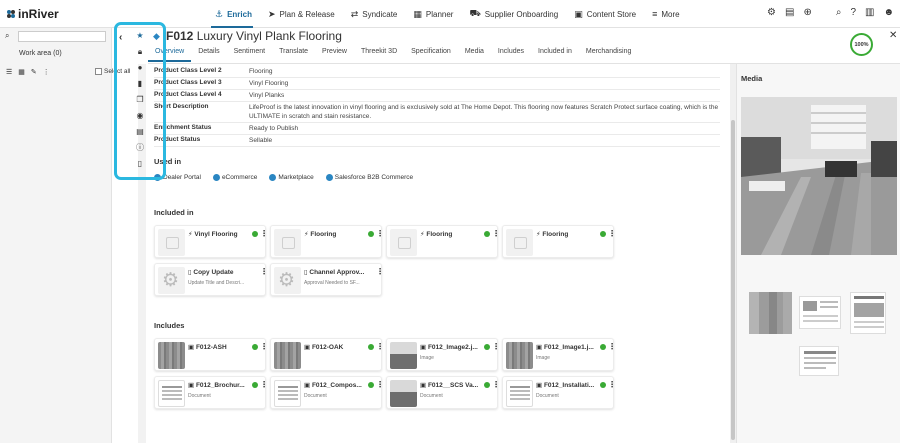  What do you see at coordinates (443, 392) in the screenshot?
I see `includes-card: ▣ F012__SCS Va... Document ⋮` at bounding box center [443, 392].